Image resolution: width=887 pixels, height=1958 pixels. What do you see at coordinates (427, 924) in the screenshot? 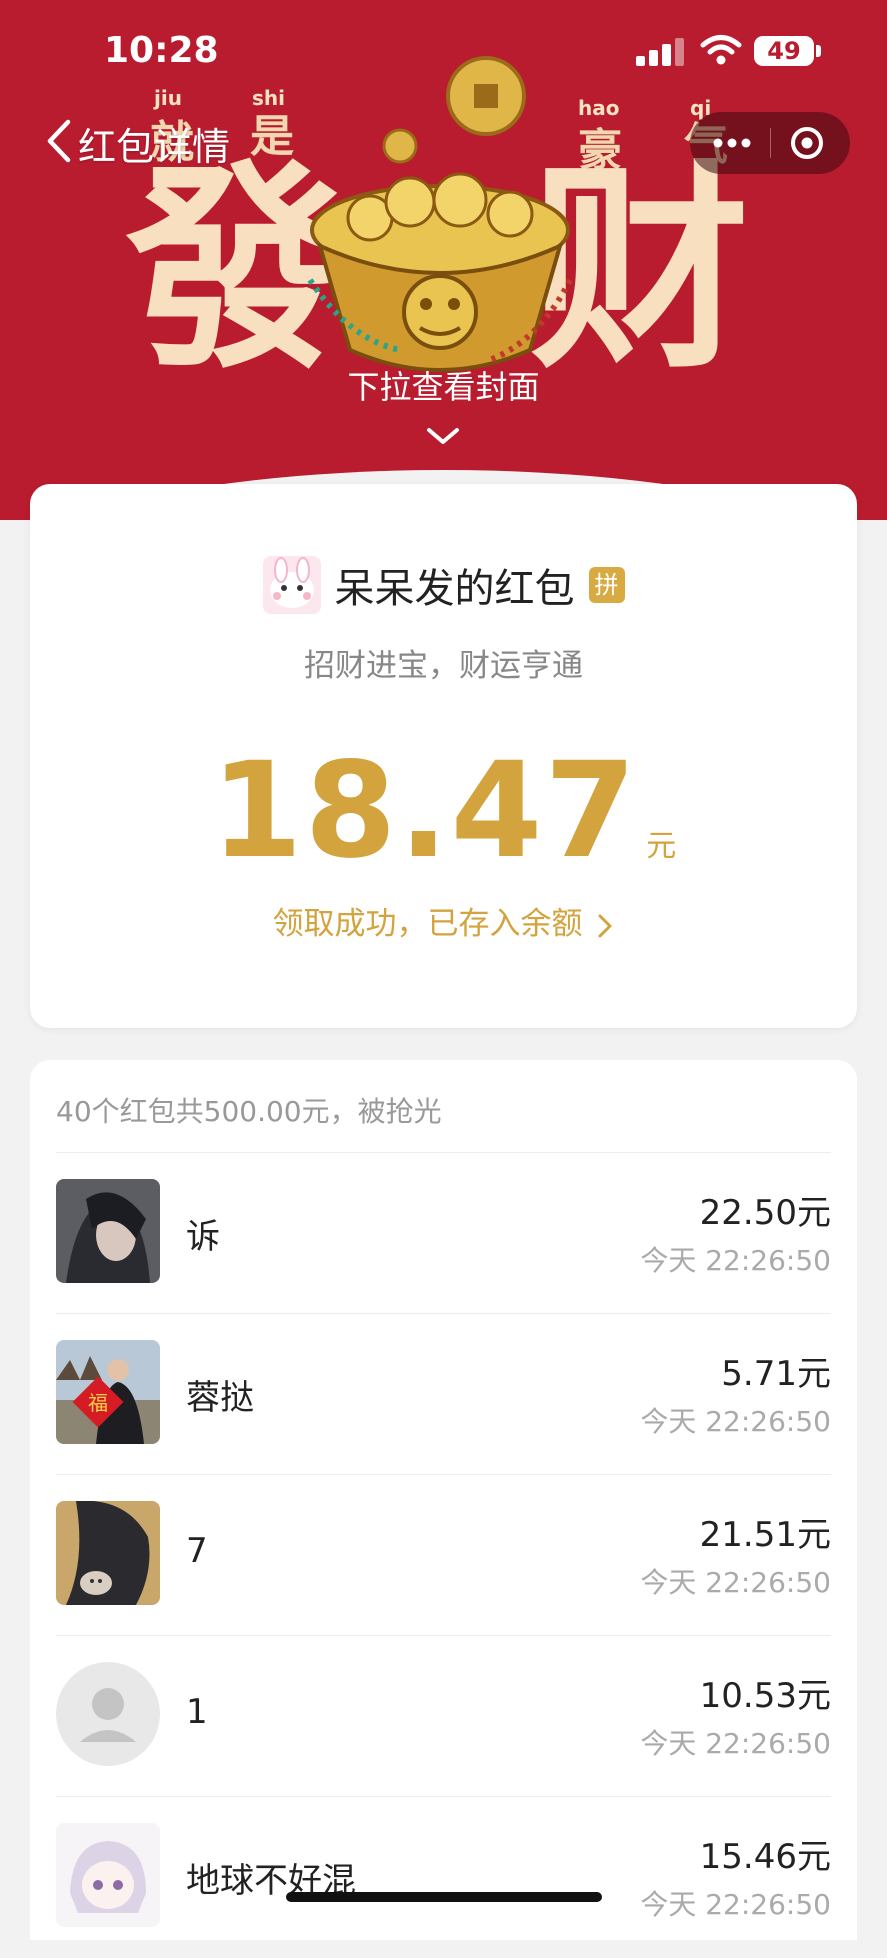
I see `received-link-label: 领取成功，已存入余额` at bounding box center [427, 924].